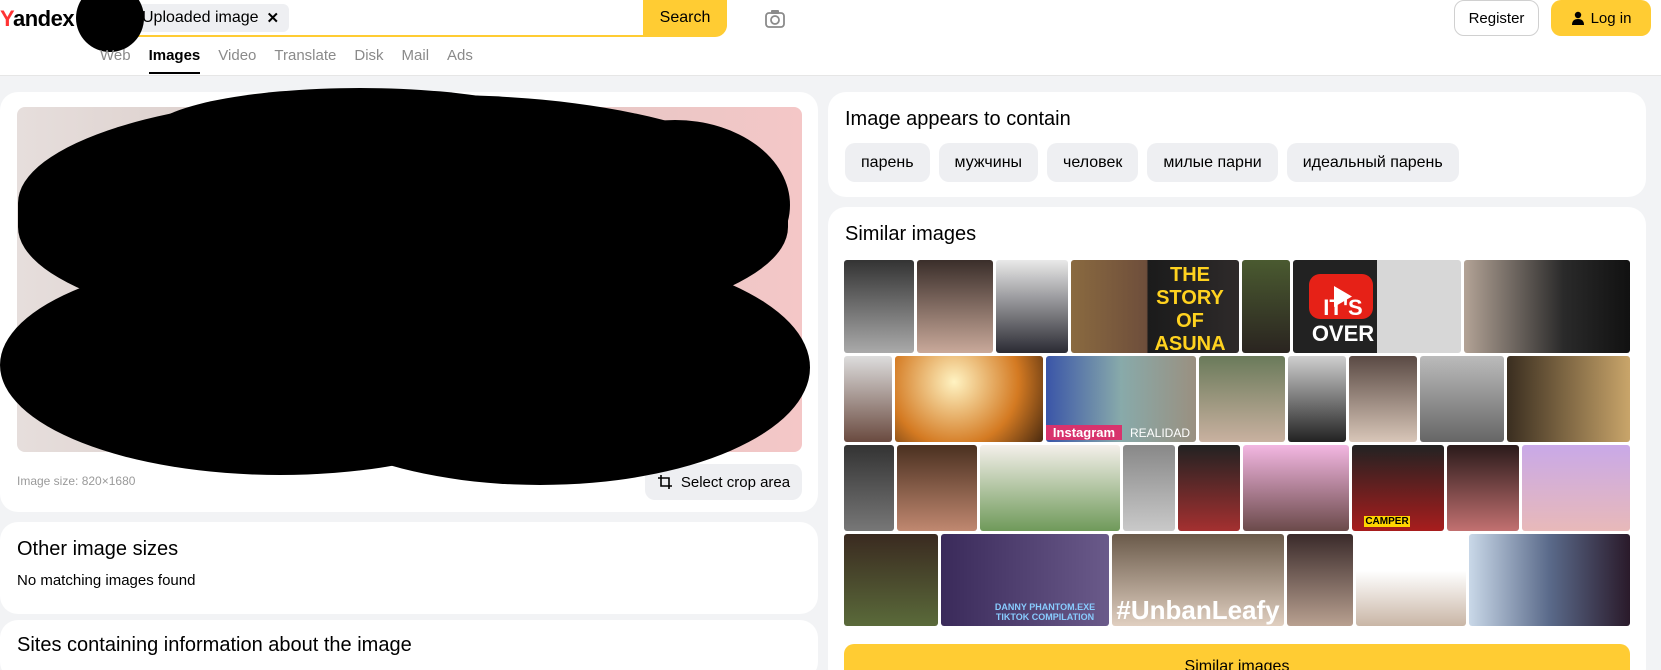  What do you see at coordinates (1160, 433) in the screenshot?
I see `thumb-caption: REALIDAD` at bounding box center [1160, 433].